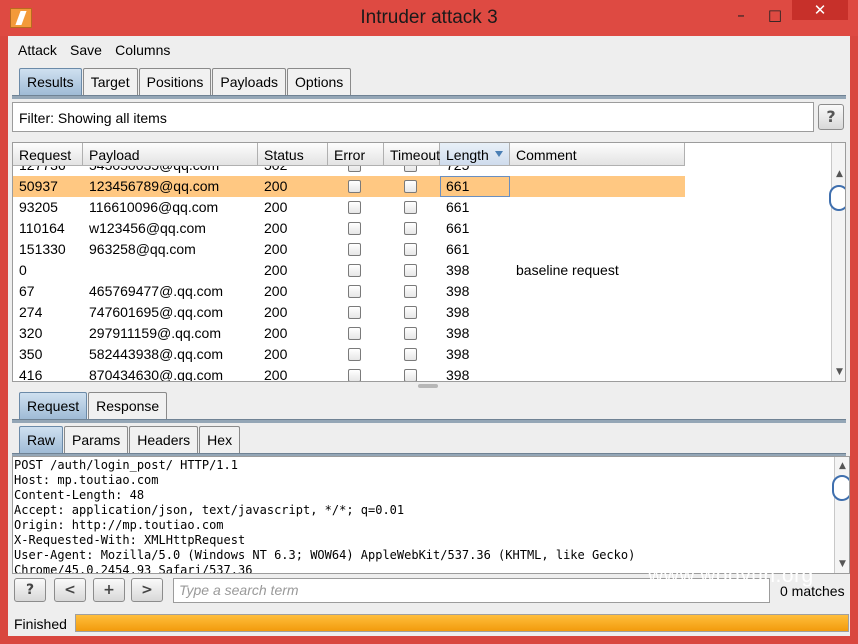 This screenshot has height=644, width=858. I want to click on table-row: 93205 116610096@qq.com 200 661, so click(349, 207).